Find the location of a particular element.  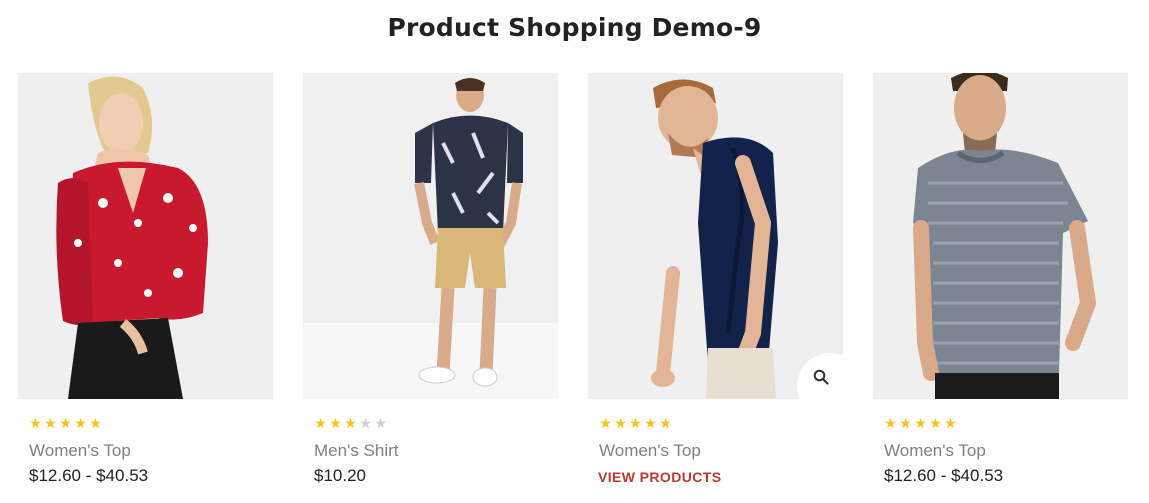

view-products-link: VIEW PRODUCTS is located at coordinates (659, 477).